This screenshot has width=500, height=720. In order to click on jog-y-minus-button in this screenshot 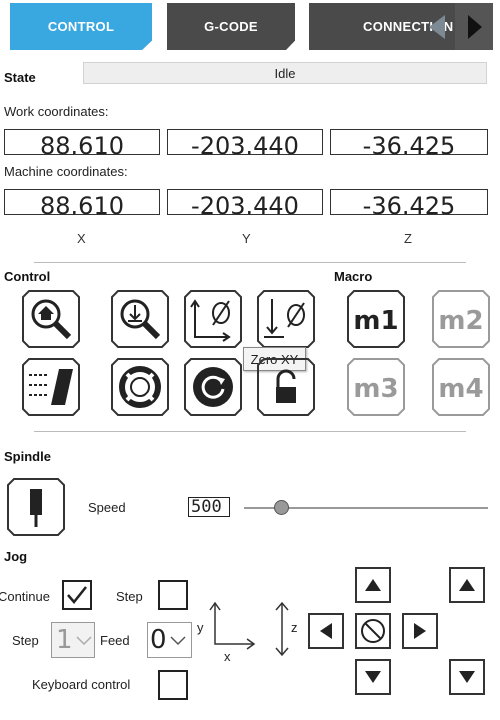, I will do `click(373, 677)`.